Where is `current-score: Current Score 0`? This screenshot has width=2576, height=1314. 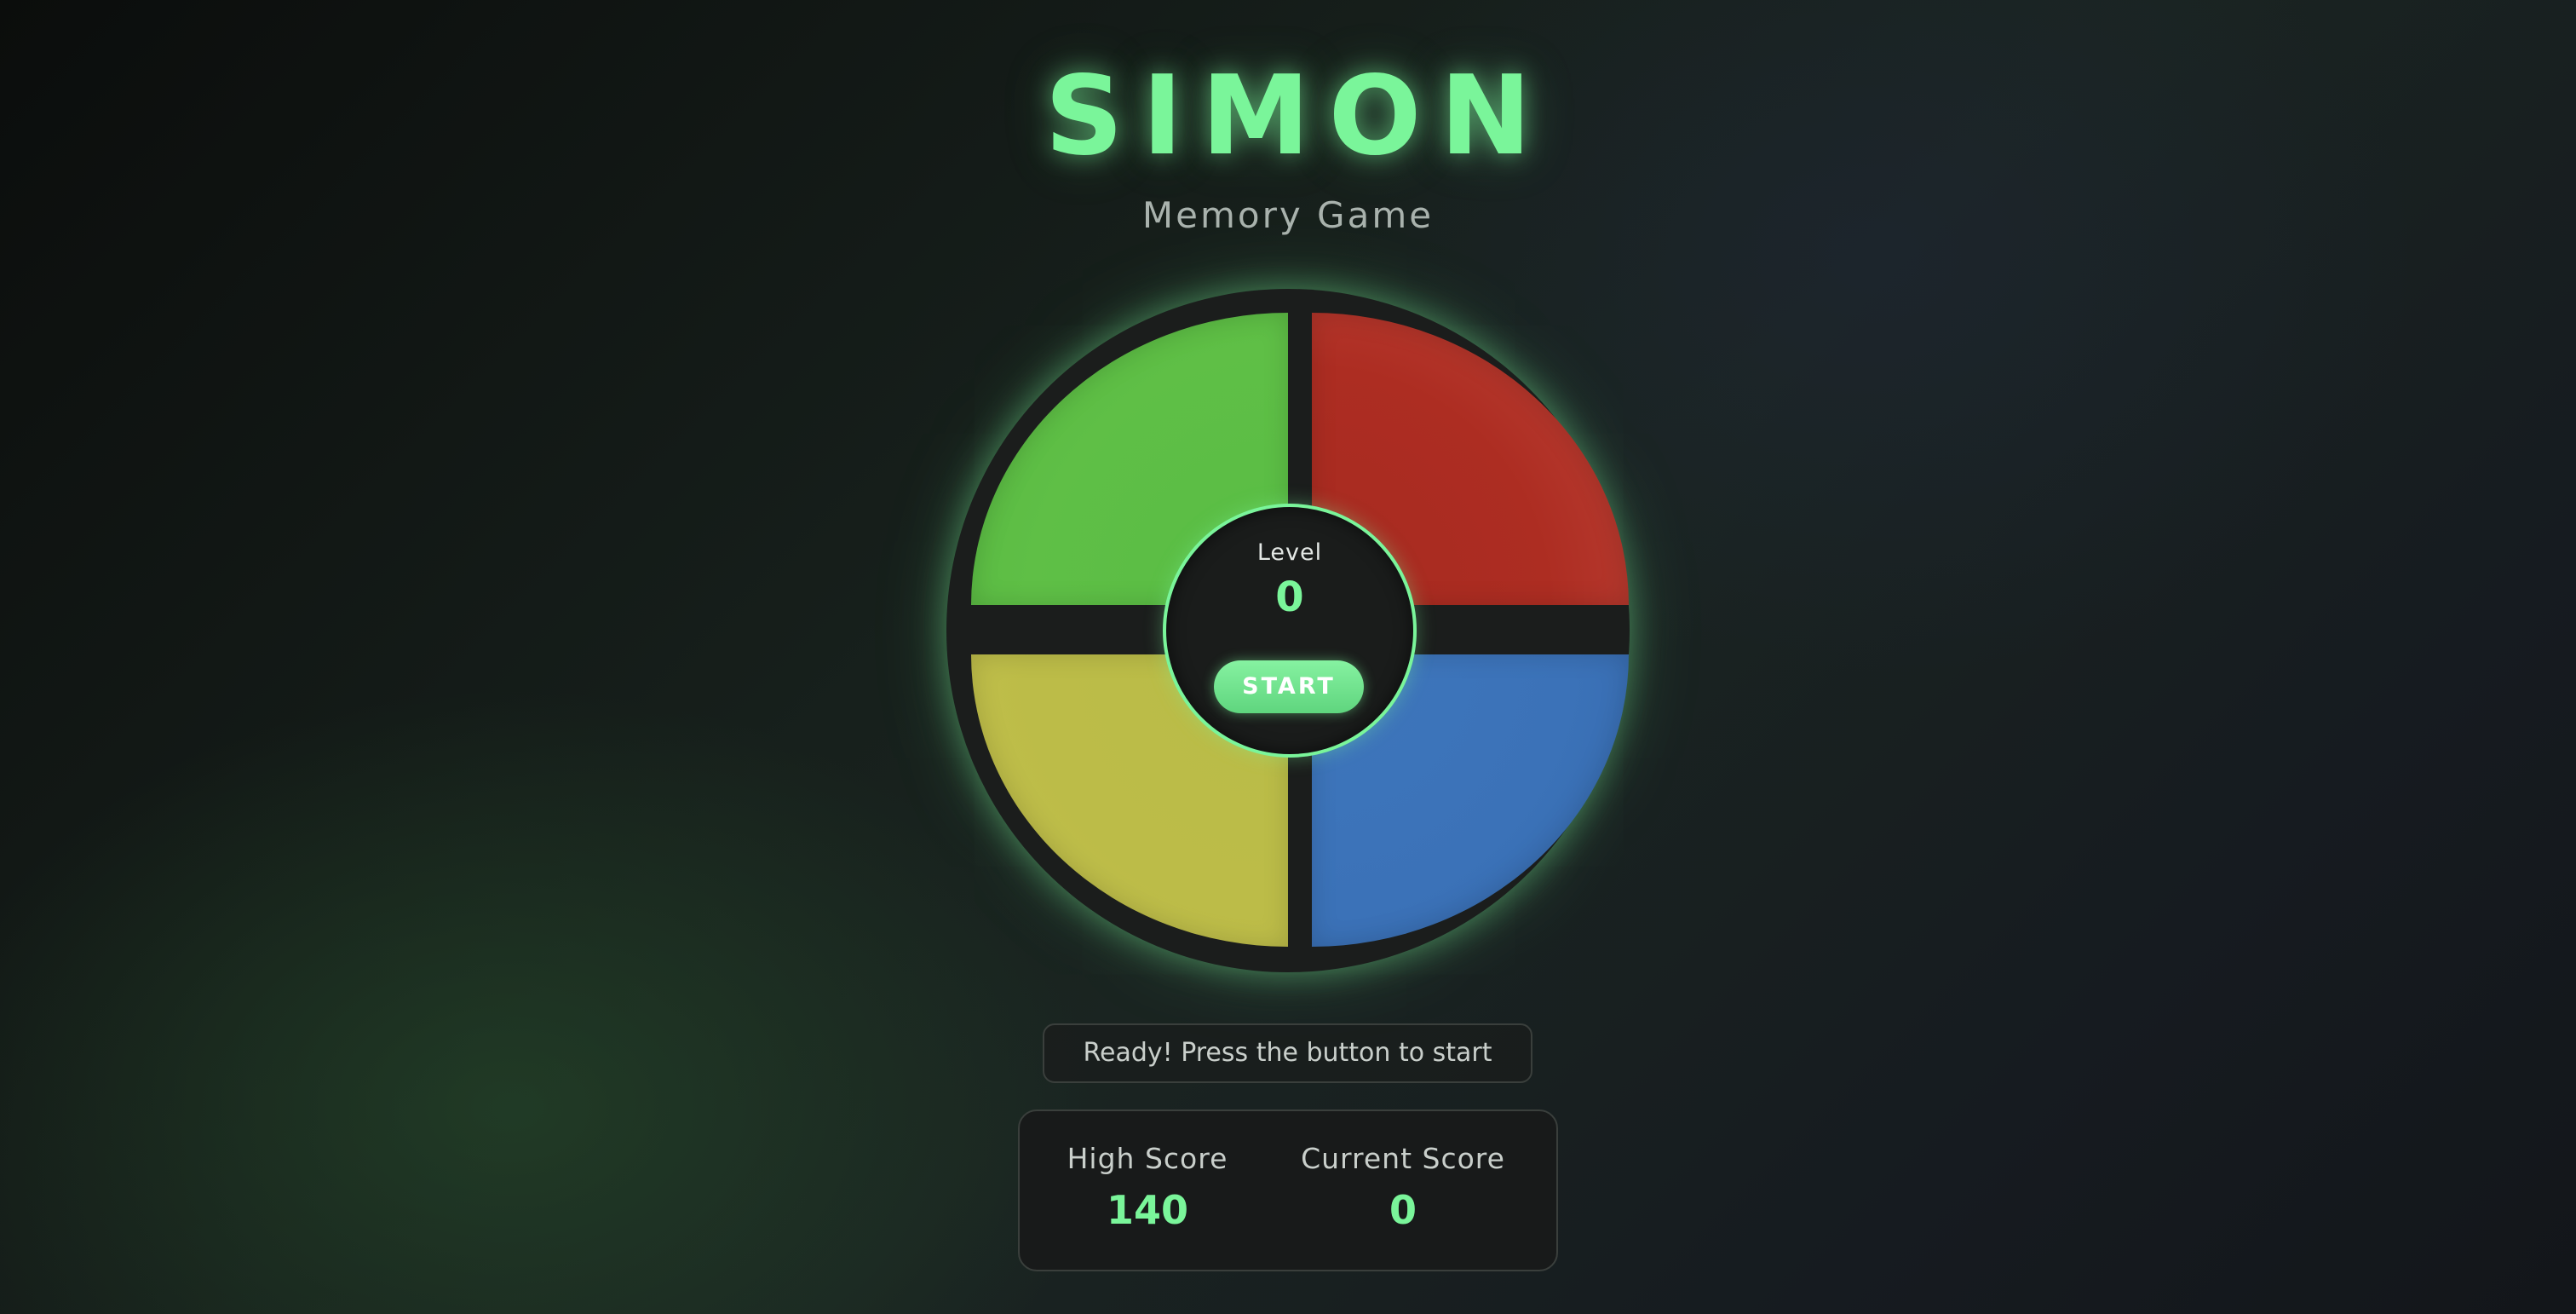
current-score: Current Score 0 is located at coordinates (1403, 1187).